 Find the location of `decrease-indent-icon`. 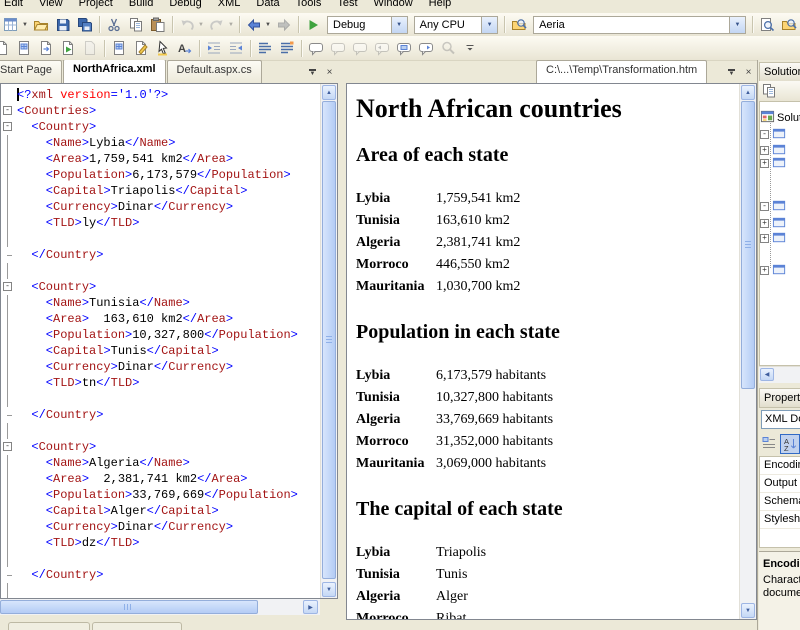

decrease-indent-icon is located at coordinates (214, 48).